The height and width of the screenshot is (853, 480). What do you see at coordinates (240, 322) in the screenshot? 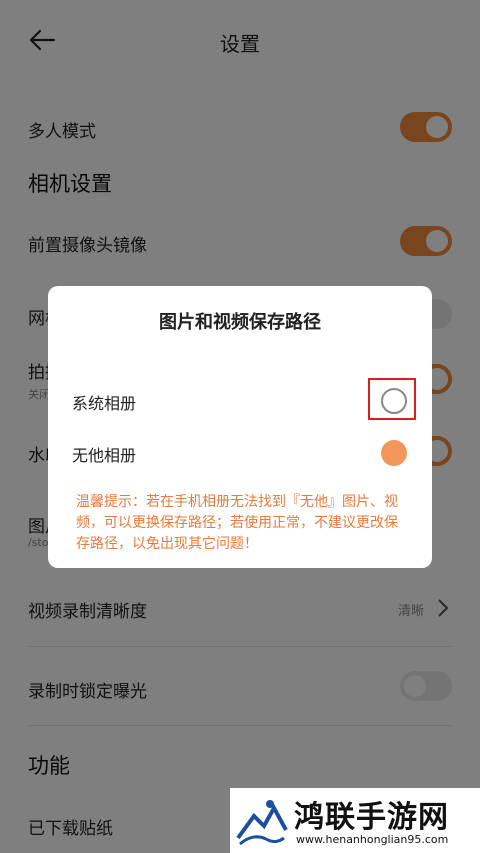
I see `dialog-title: 图片和视频保存路径` at bounding box center [240, 322].